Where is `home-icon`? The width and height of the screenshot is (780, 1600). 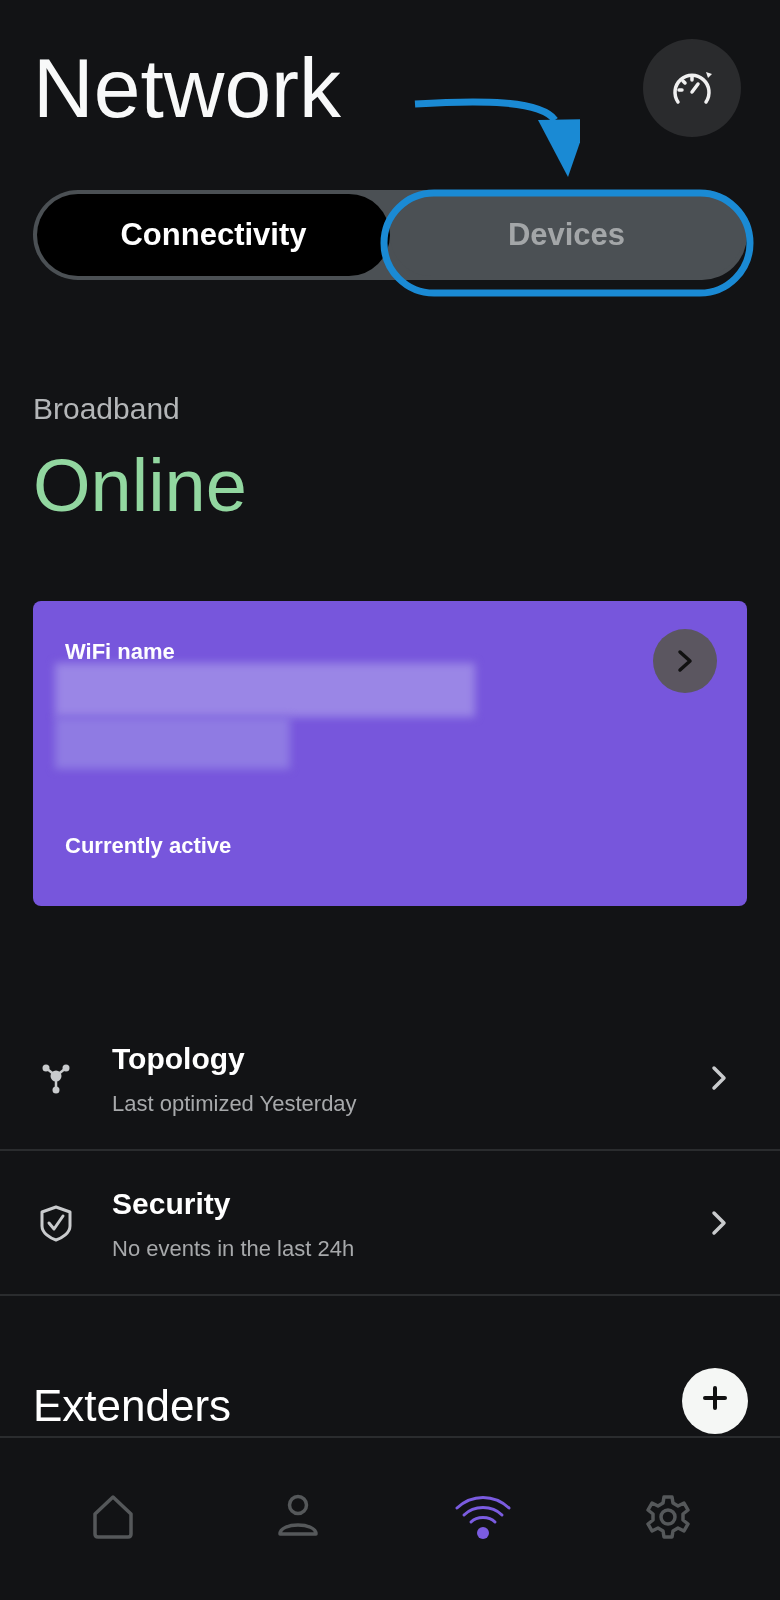
home-icon is located at coordinates (112, 1517).